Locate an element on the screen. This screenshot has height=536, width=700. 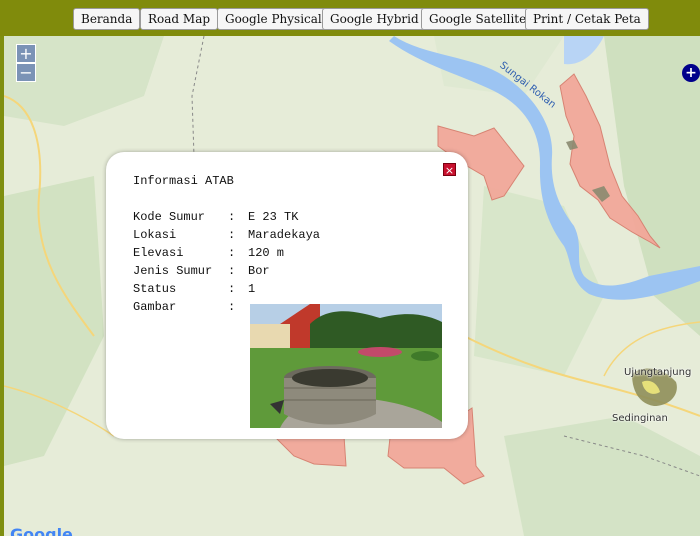
info-value: Bor is located at coordinates (259, 271).